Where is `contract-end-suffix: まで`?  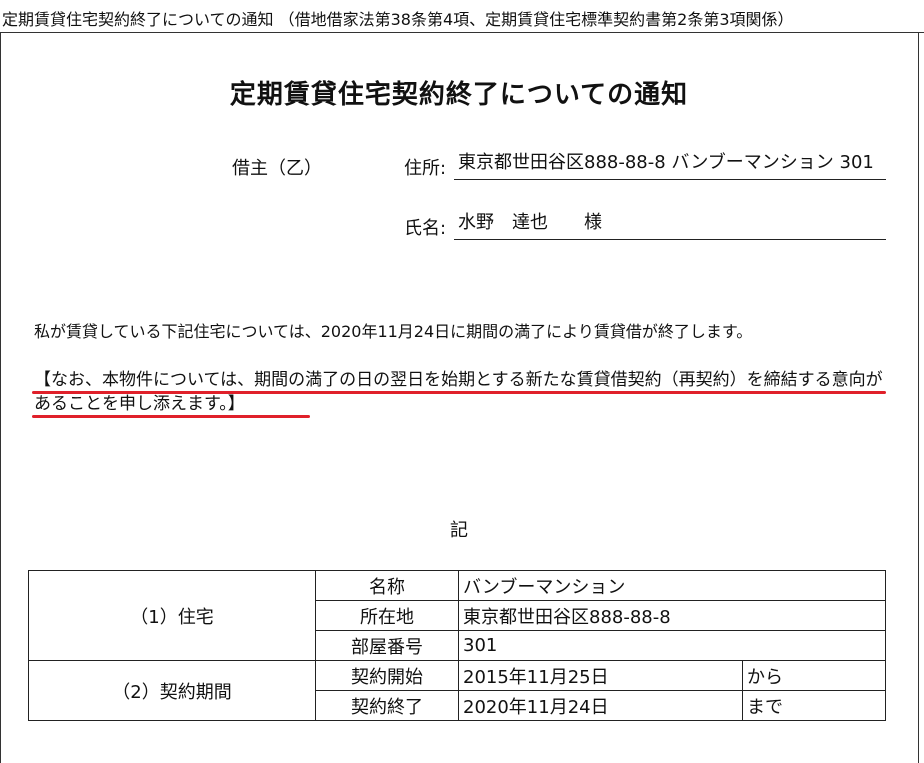 contract-end-suffix: まで is located at coordinates (814, 705).